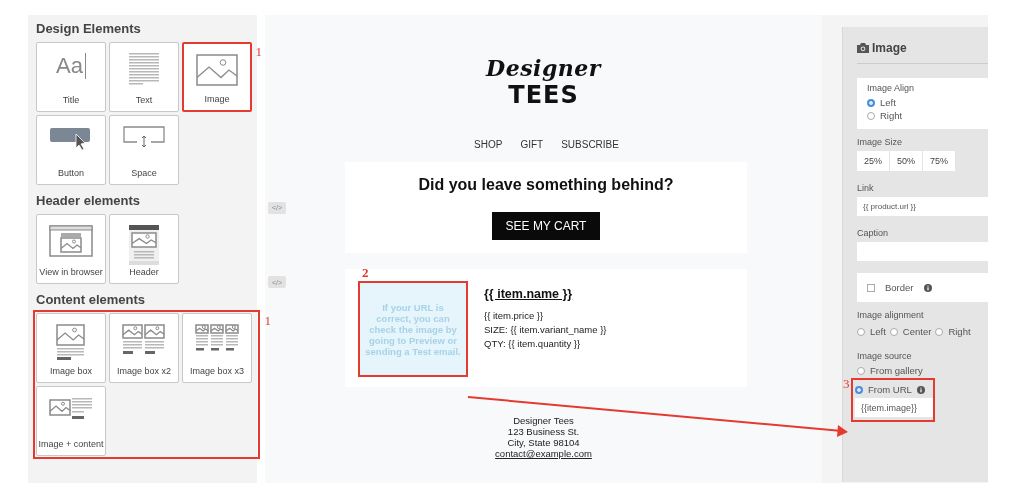 This screenshot has width=1024, height=501. What do you see at coordinates (217, 70) in the screenshot?
I see `image-icon` at bounding box center [217, 70].